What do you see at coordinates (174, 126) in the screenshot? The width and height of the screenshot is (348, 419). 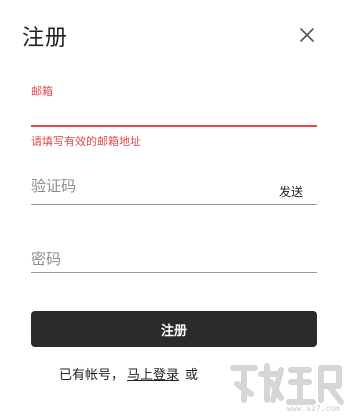 I see `email-underline` at bounding box center [174, 126].